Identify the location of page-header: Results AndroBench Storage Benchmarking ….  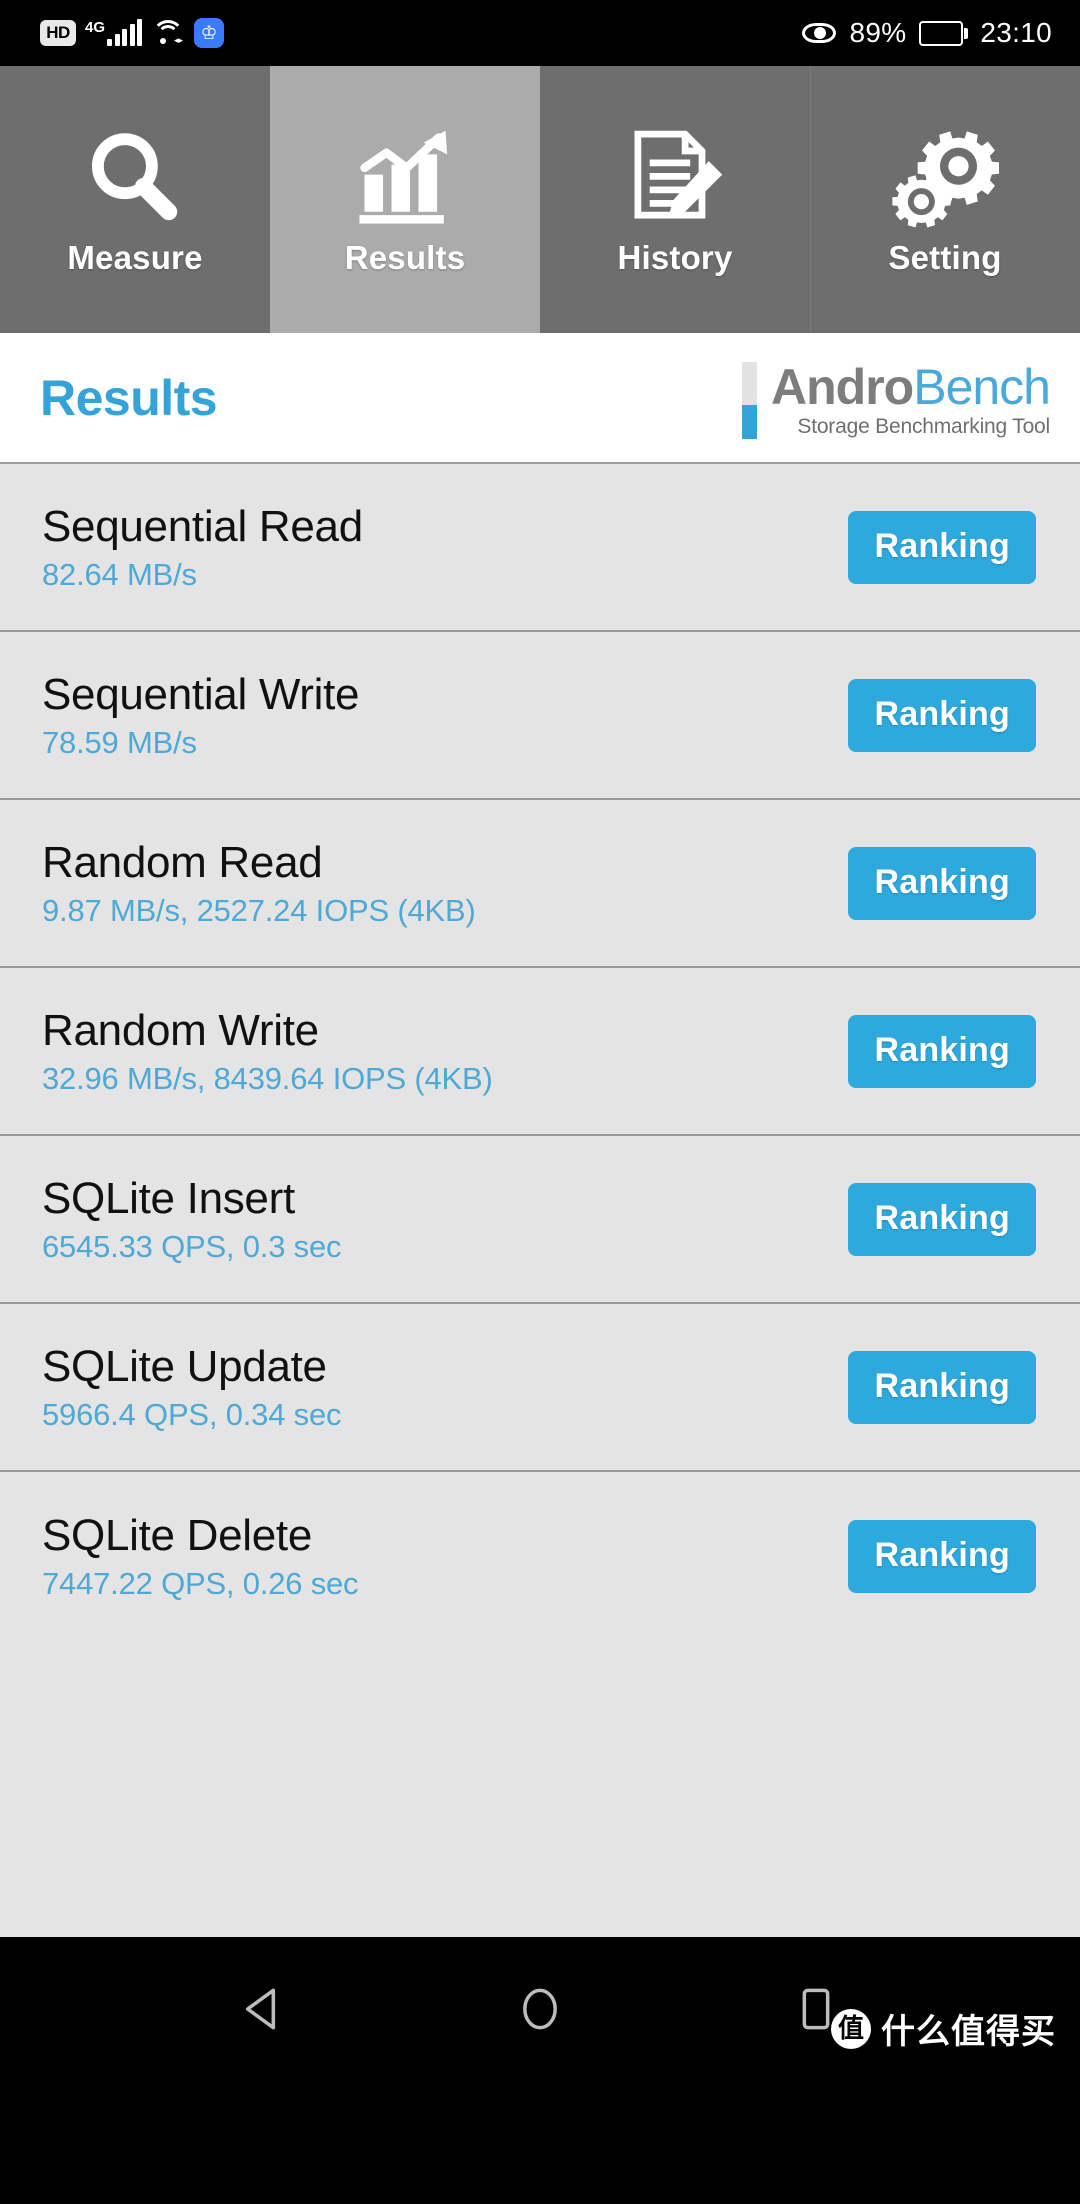
(540, 398).